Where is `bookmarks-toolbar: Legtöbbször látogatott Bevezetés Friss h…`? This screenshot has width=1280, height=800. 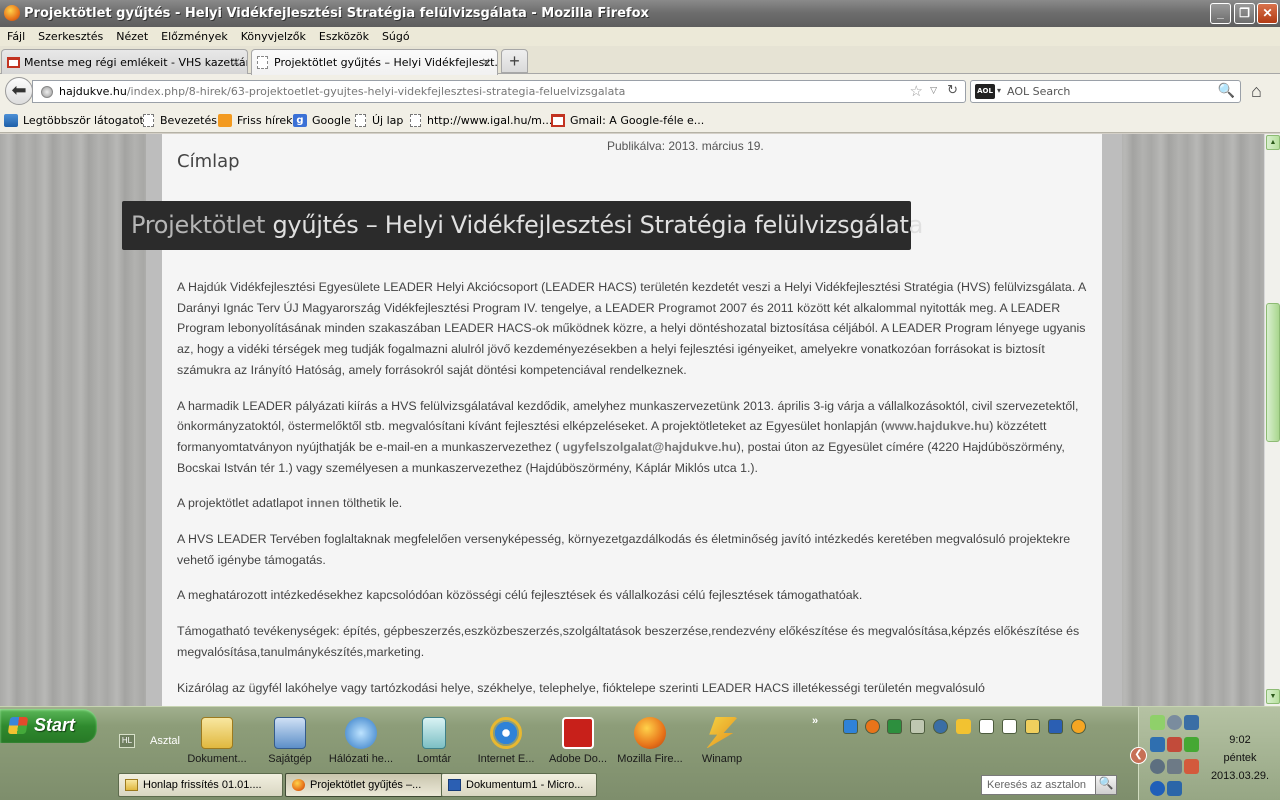
bookmarks-toolbar: Legtöbbször látogatott Bevezetés Friss h… is located at coordinates (640, 120).